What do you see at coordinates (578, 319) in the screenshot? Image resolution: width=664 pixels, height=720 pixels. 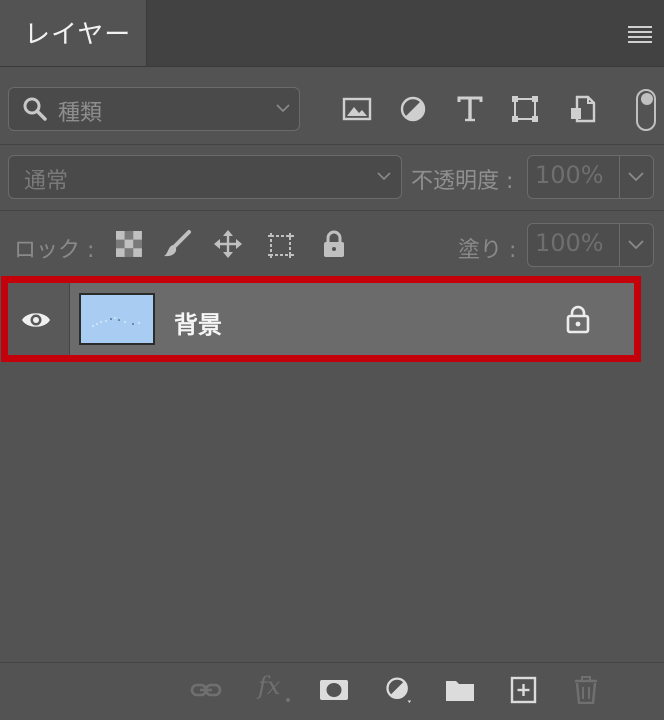 I see `layer-lock-icon` at bounding box center [578, 319].